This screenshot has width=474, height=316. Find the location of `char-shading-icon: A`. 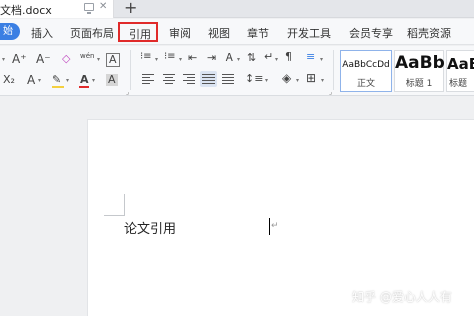

char-shading-icon: A is located at coordinates (112, 80).